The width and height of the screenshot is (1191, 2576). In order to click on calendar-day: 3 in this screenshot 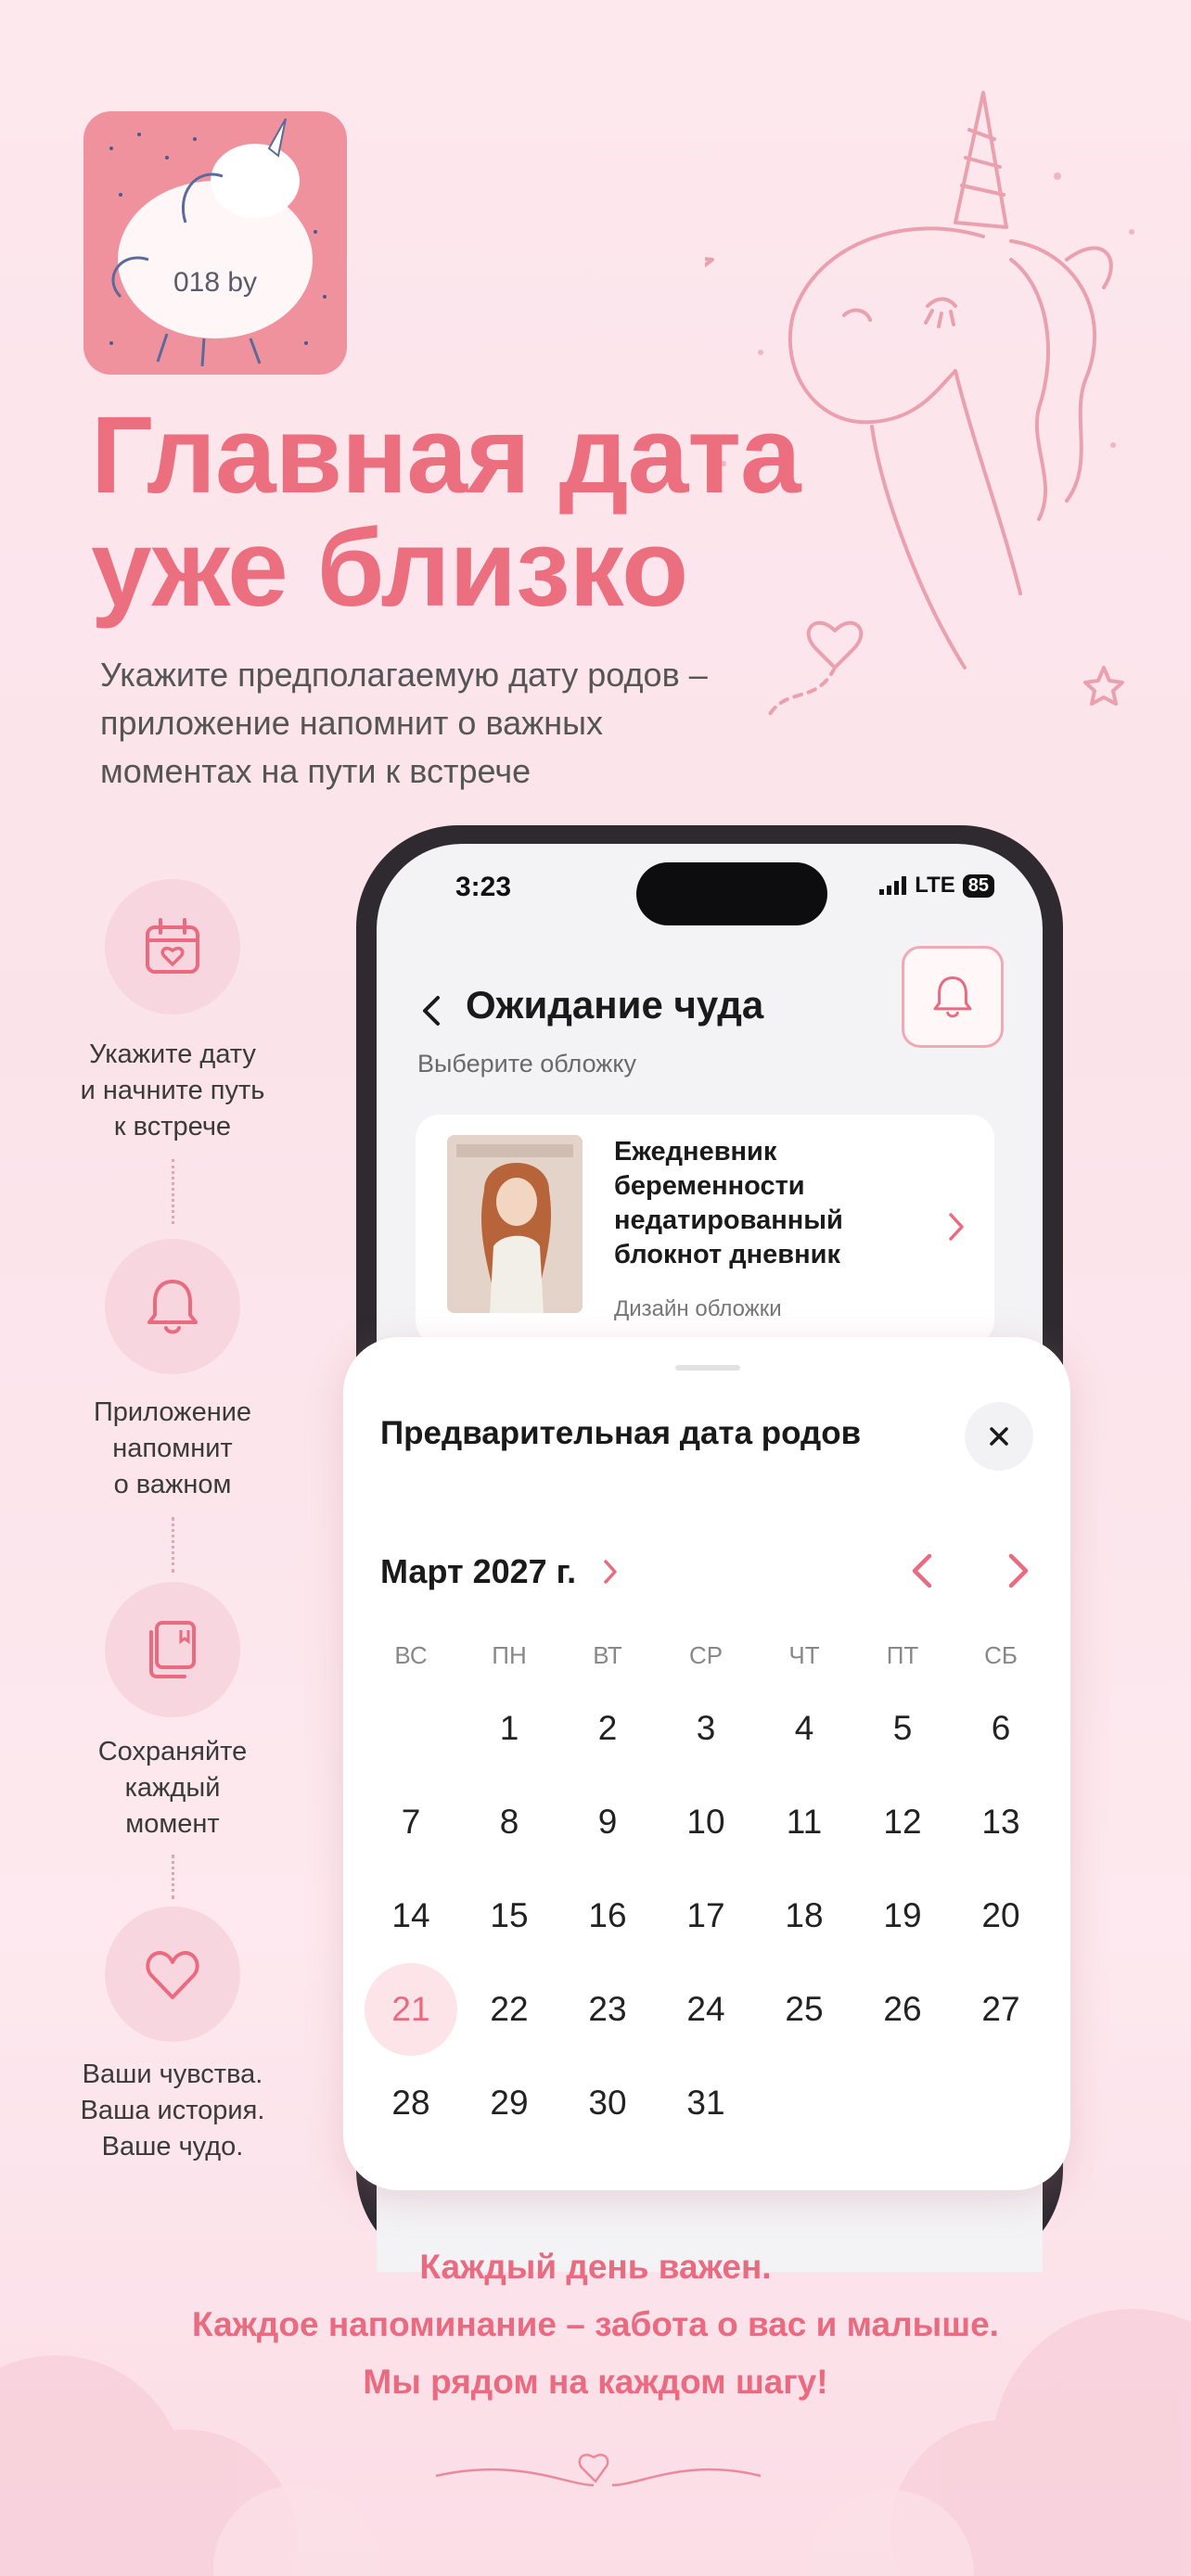, I will do `click(706, 1728)`.